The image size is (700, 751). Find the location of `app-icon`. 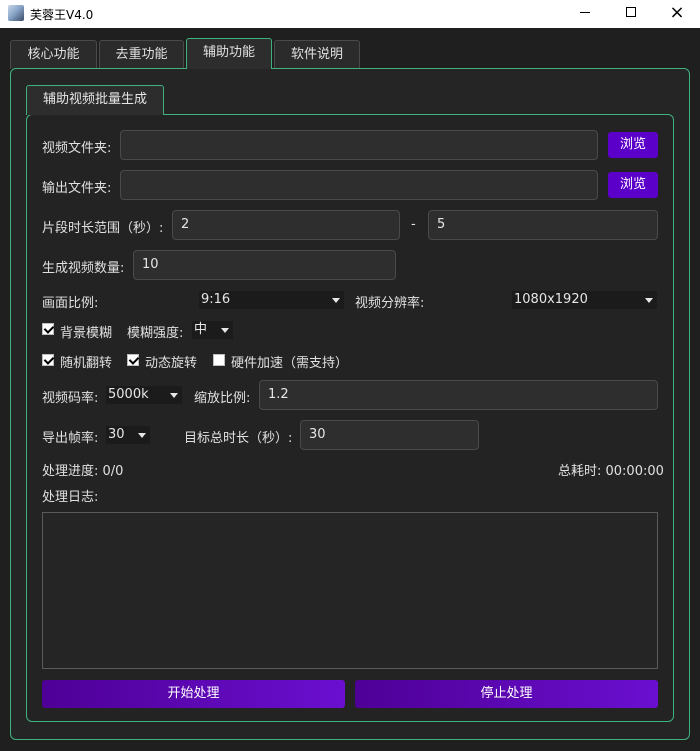

app-icon is located at coordinates (16, 13).